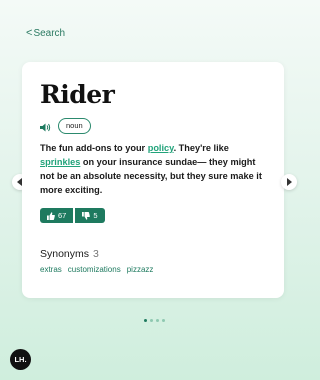  I want to click on downvote-button: 5, so click(90, 215).